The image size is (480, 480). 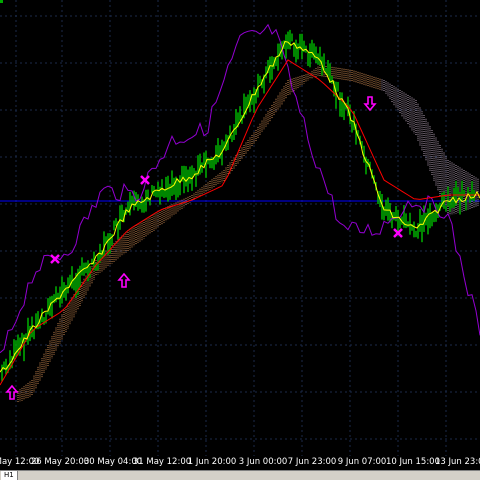 I want to click on chart-tab-bar: H1, so click(x=240, y=475).